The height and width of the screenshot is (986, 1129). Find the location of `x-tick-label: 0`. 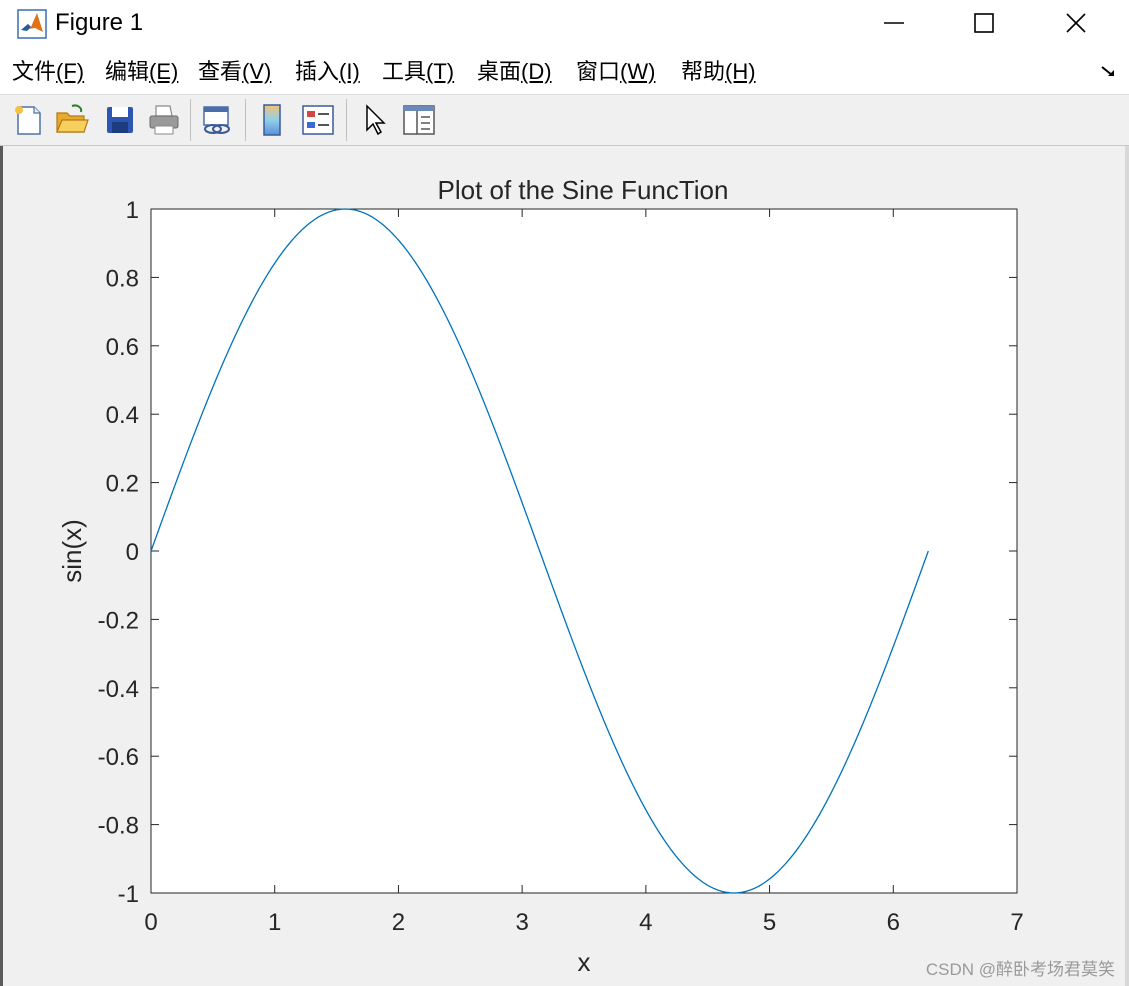

x-tick-label: 0 is located at coordinates (150, 922).